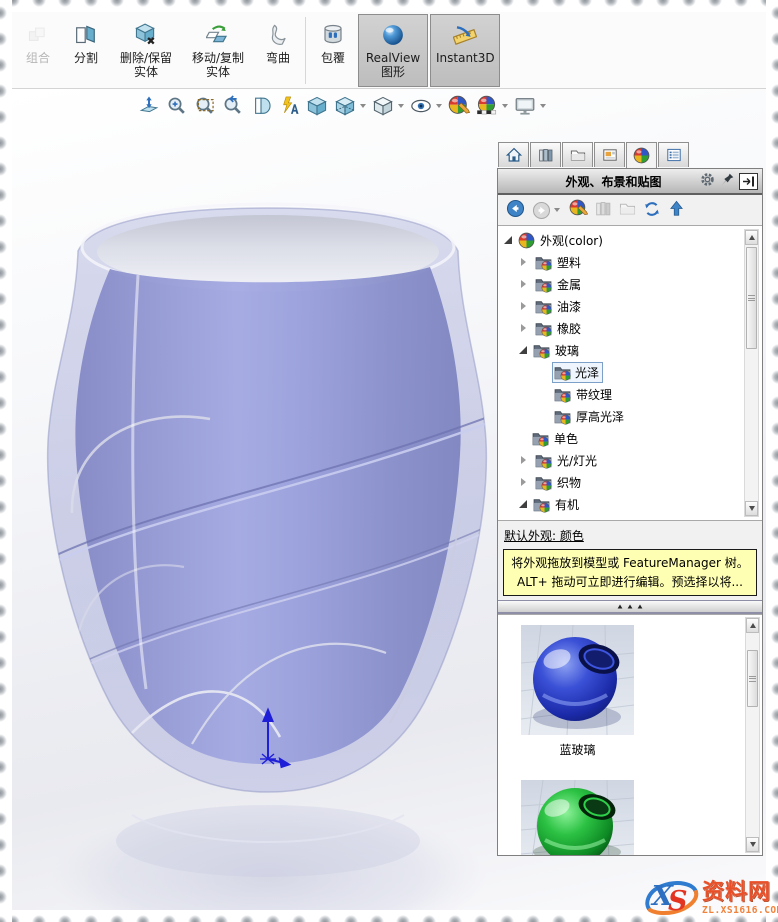 Image resolution: width=778 pixels, height=922 pixels. I want to click on annotation-visibility-icon, so click(289, 106).